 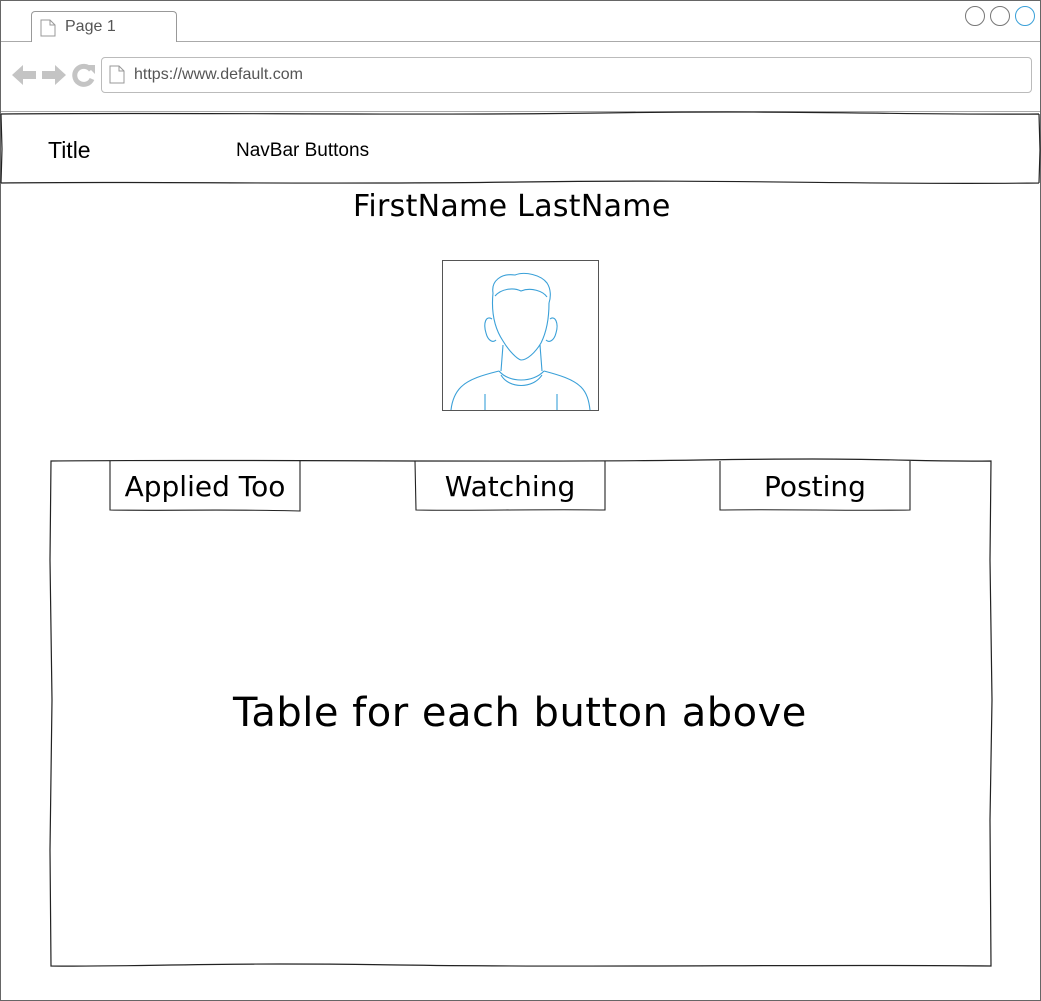 What do you see at coordinates (48, 28) in the screenshot?
I see `page-icon` at bounding box center [48, 28].